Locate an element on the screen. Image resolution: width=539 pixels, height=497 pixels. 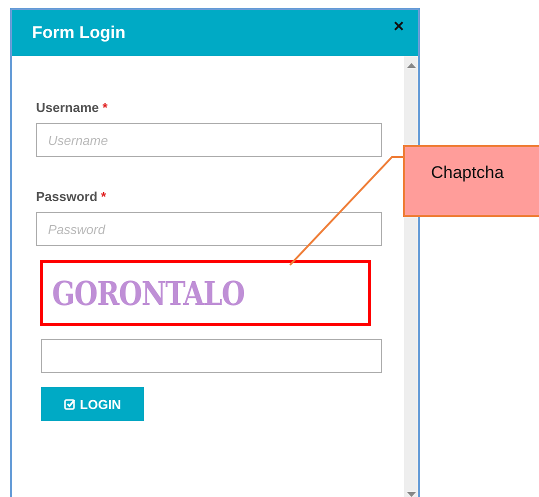
input-field: Username is located at coordinates (209, 140).